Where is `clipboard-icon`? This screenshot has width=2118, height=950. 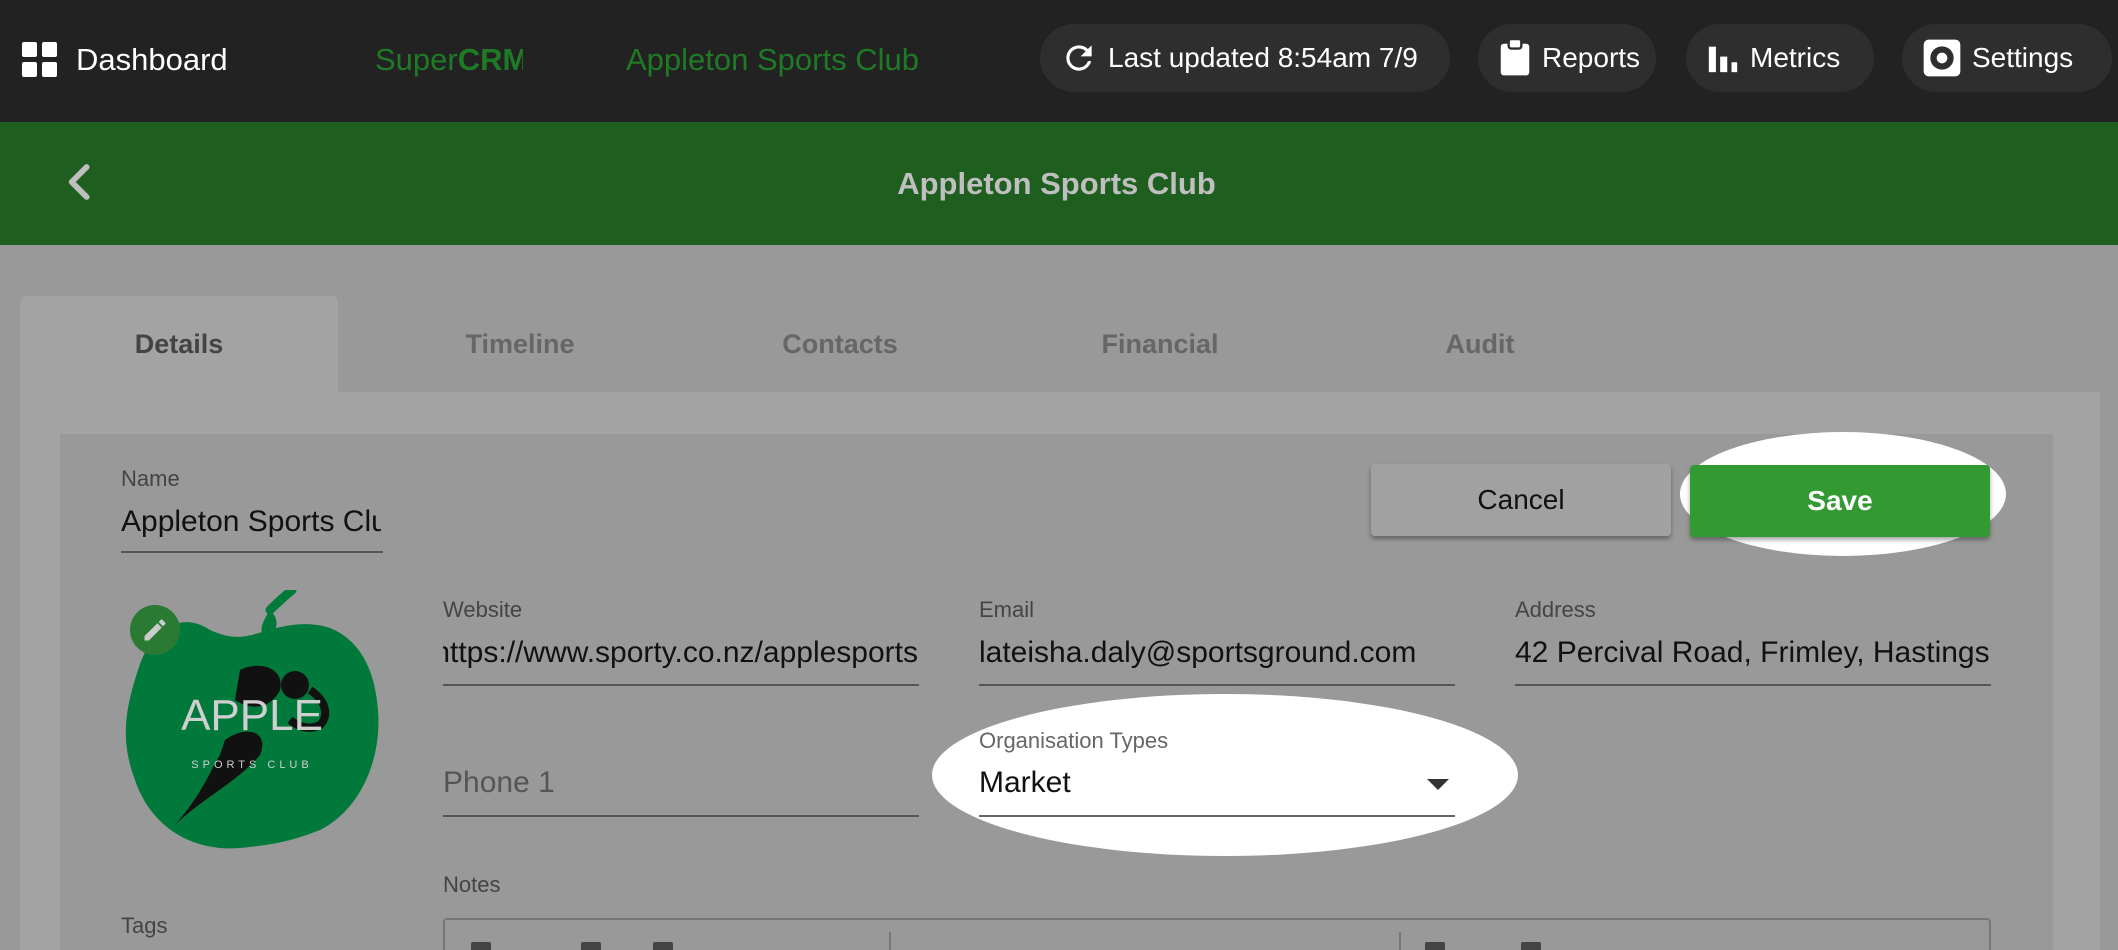
clipboard-icon is located at coordinates (1515, 57).